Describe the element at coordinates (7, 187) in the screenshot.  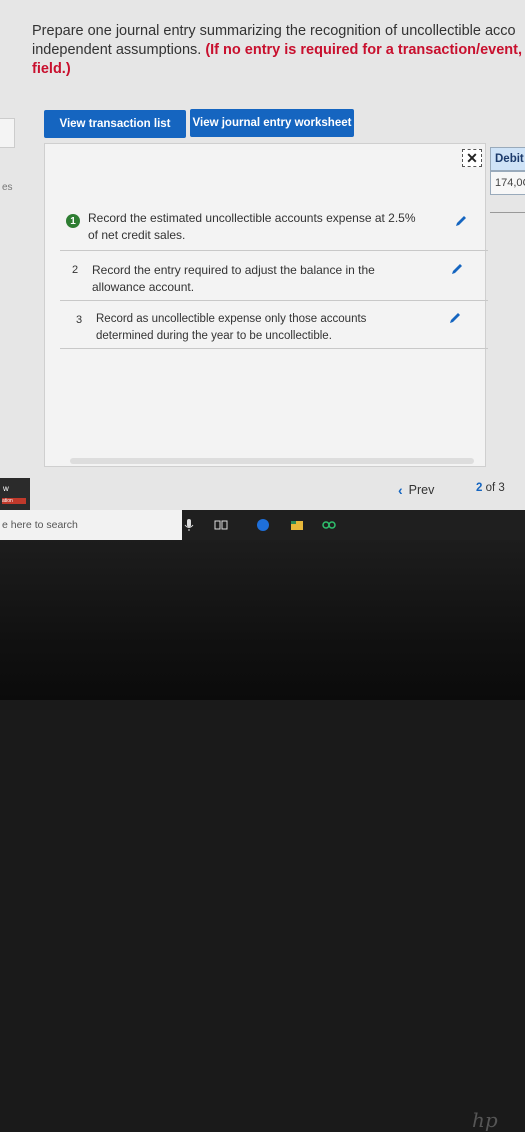
I see `left-label: es` at that location.